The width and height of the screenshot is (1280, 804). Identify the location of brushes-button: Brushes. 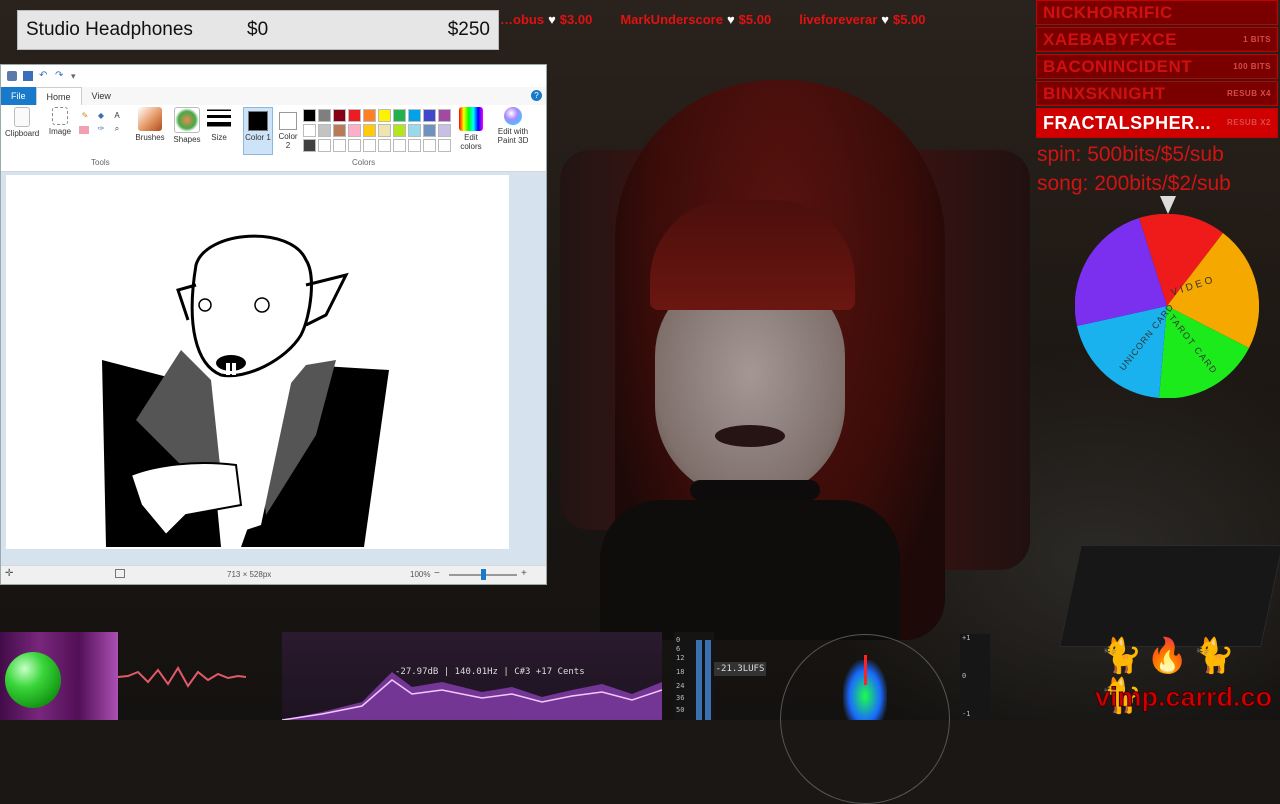
(150, 124).